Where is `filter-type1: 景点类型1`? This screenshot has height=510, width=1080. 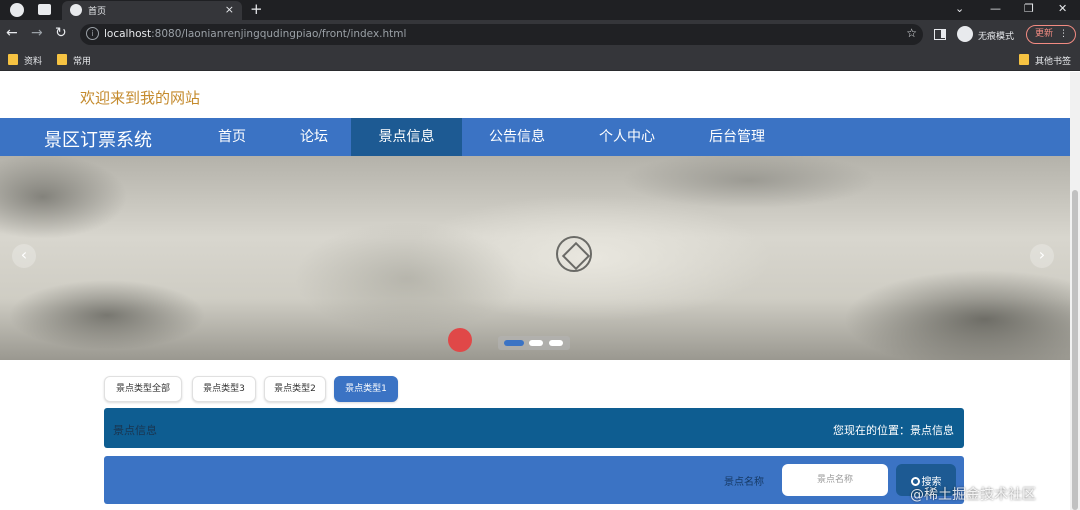
filter-type1: 景点类型1 is located at coordinates (366, 389).